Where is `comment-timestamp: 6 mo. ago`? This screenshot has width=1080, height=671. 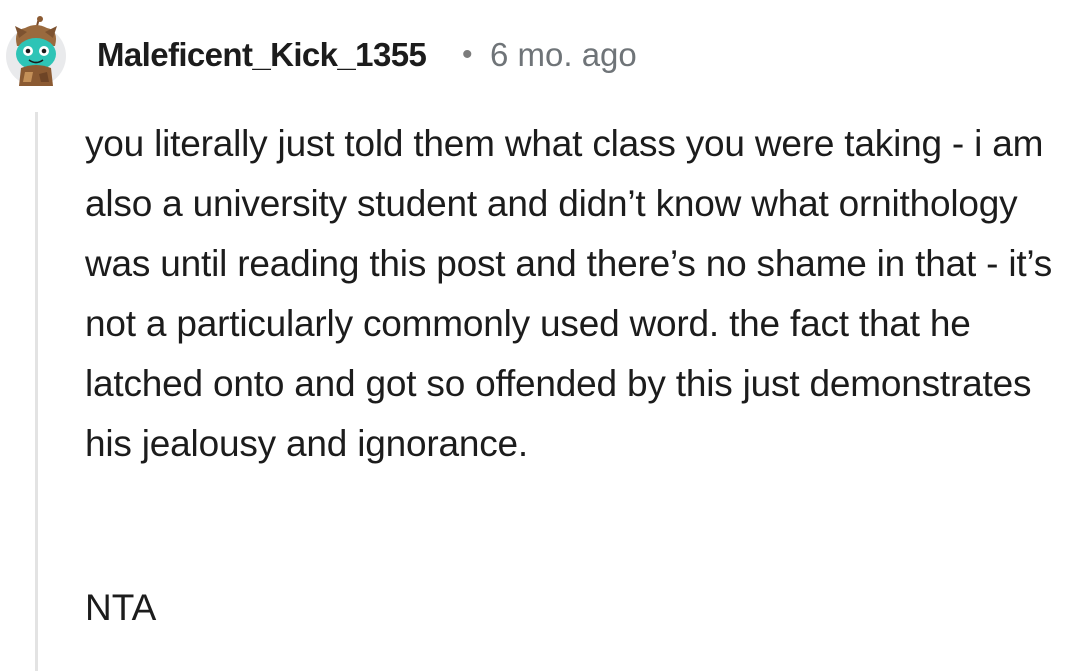
comment-timestamp: 6 mo. ago is located at coordinates (563, 55).